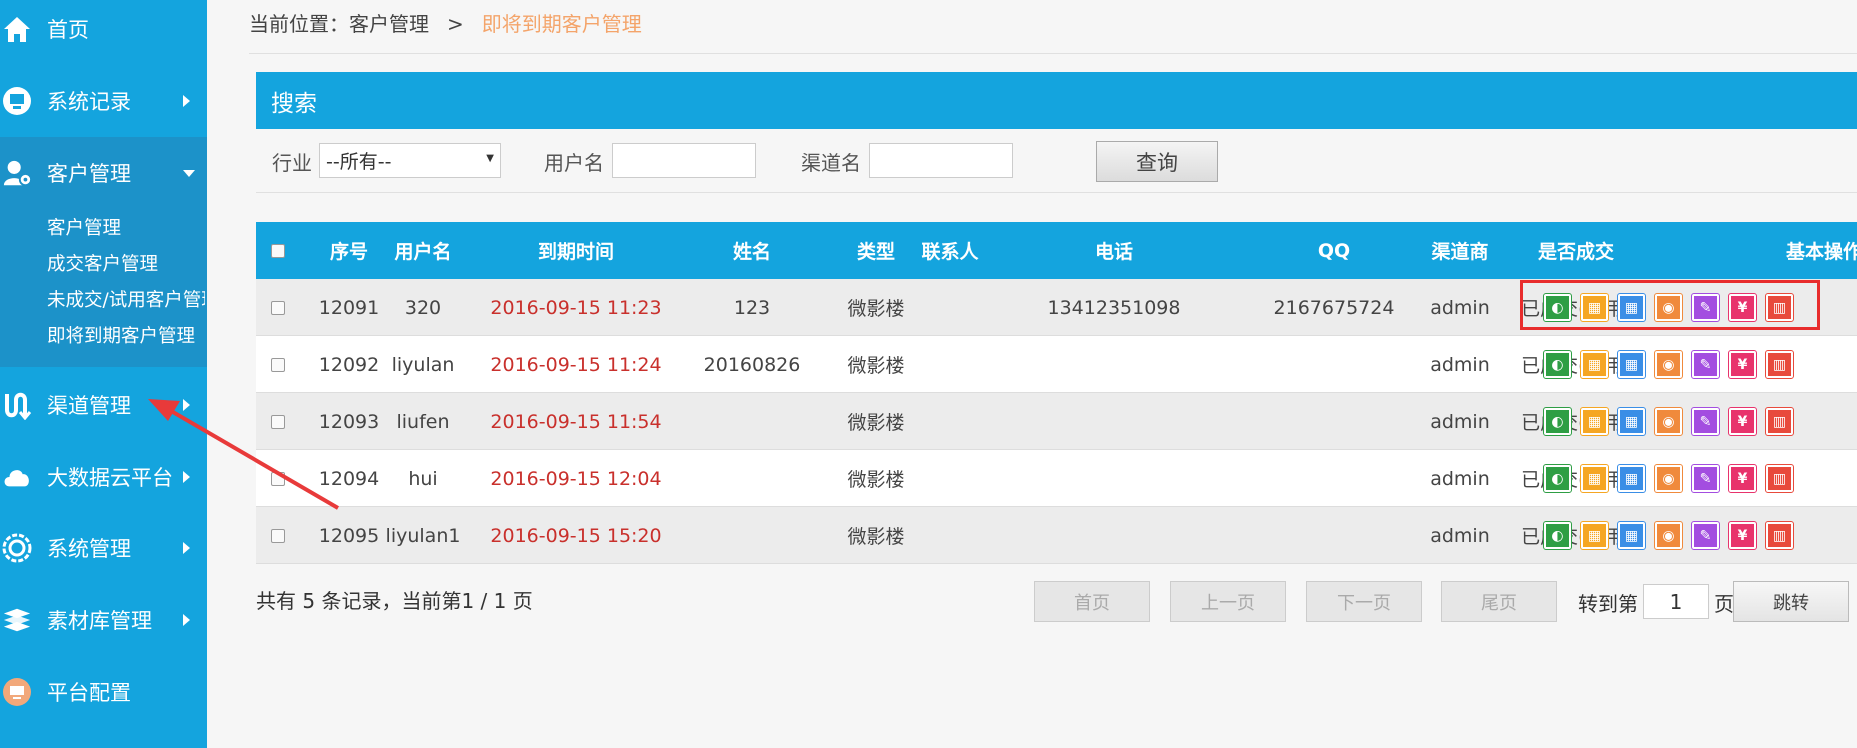 The width and height of the screenshot is (1857, 748). Describe the element at coordinates (89, 693) in the screenshot. I see `sidebar-item-label: 平台配置` at that location.